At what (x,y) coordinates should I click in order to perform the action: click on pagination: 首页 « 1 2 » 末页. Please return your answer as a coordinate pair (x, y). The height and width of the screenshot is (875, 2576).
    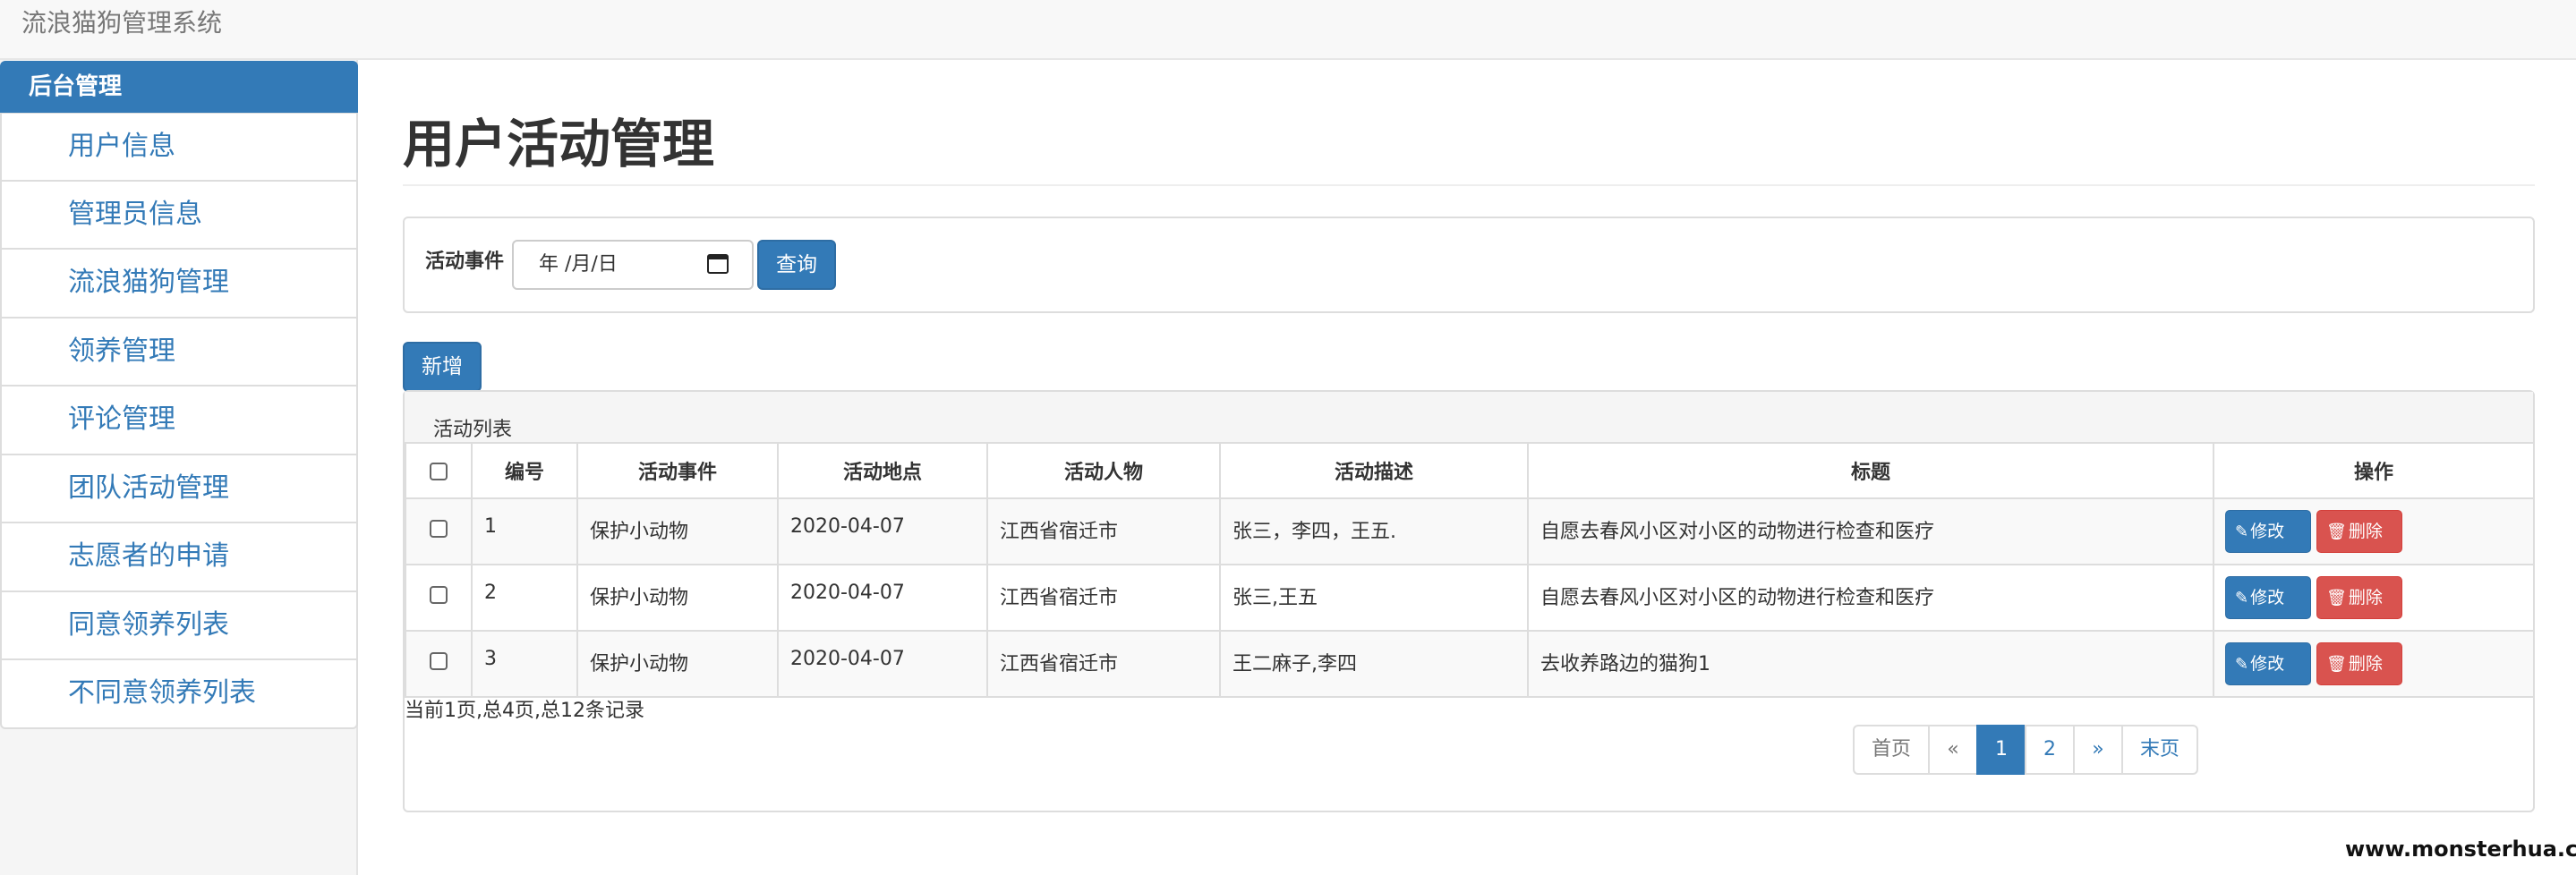
    Looking at the image, I should click on (2025, 750).